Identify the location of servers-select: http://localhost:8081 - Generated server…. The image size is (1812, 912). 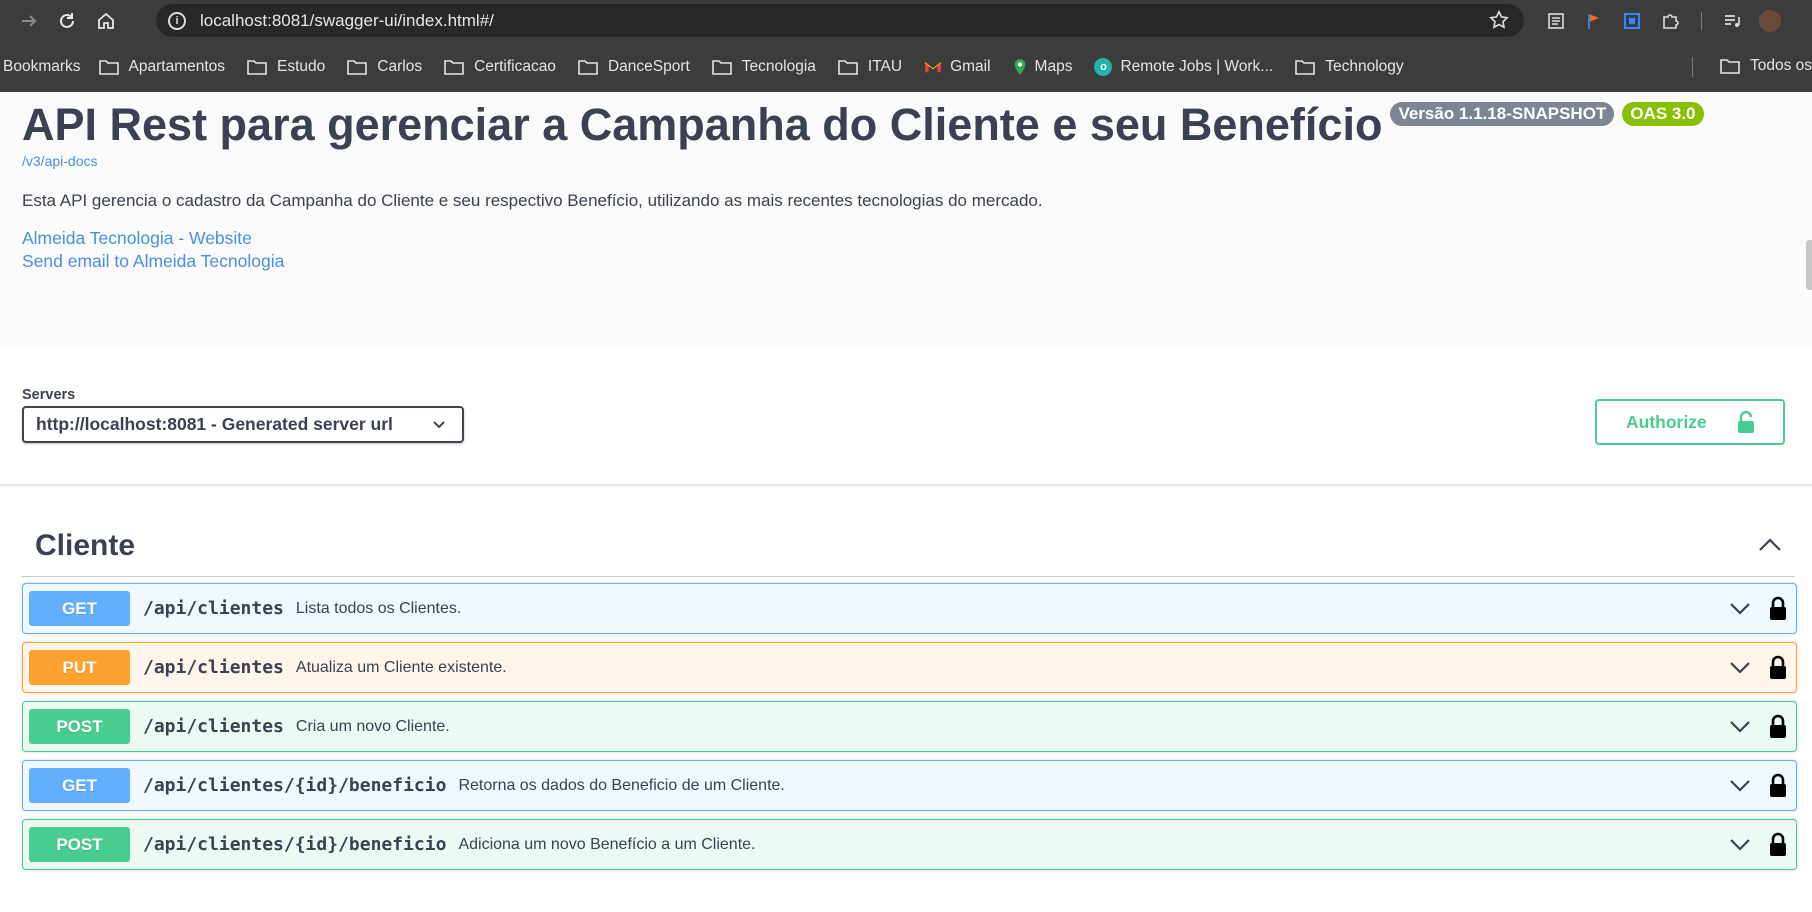
(243, 424).